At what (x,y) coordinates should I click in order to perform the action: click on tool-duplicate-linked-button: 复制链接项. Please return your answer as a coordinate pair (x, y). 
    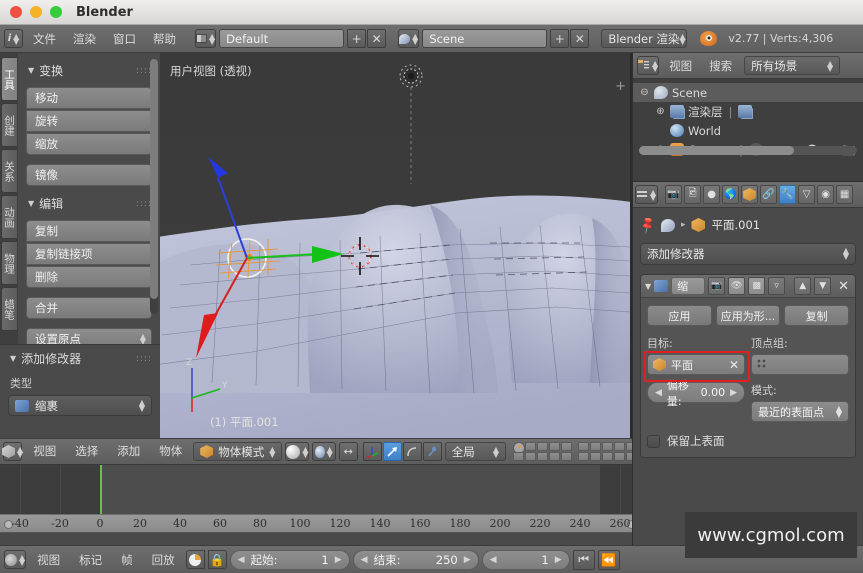
    Looking at the image, I should click on (89, 254).